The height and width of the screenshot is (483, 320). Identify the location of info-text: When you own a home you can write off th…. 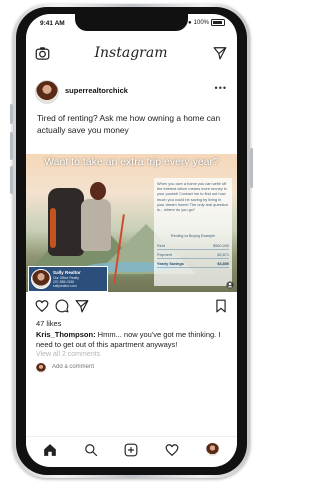
(192, 197).